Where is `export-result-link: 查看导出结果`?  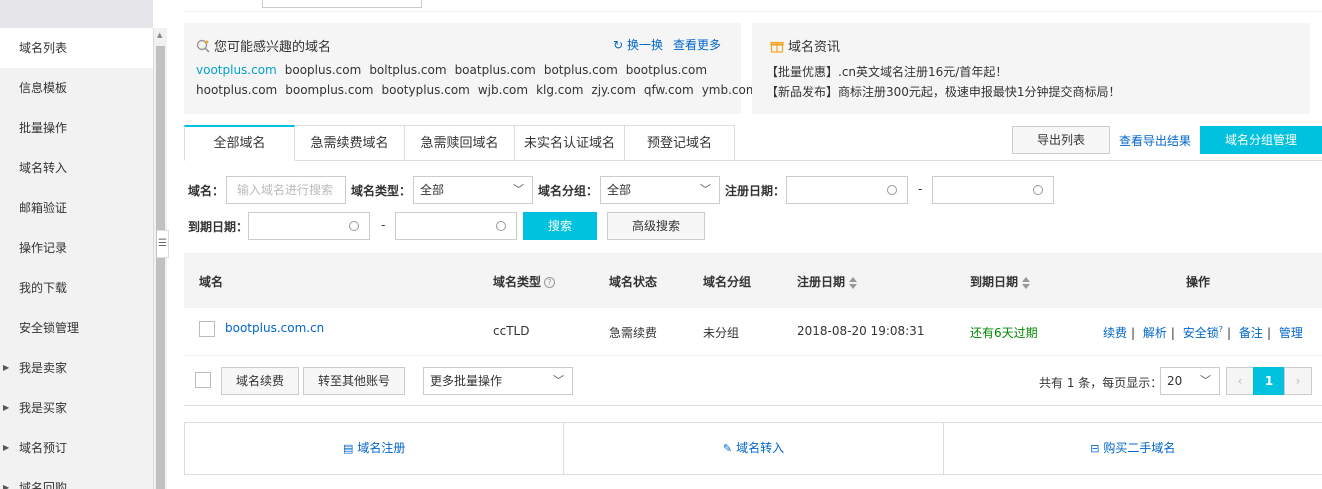
export-result-link: 查看导出结果 is located at coordinates (1155, 140).